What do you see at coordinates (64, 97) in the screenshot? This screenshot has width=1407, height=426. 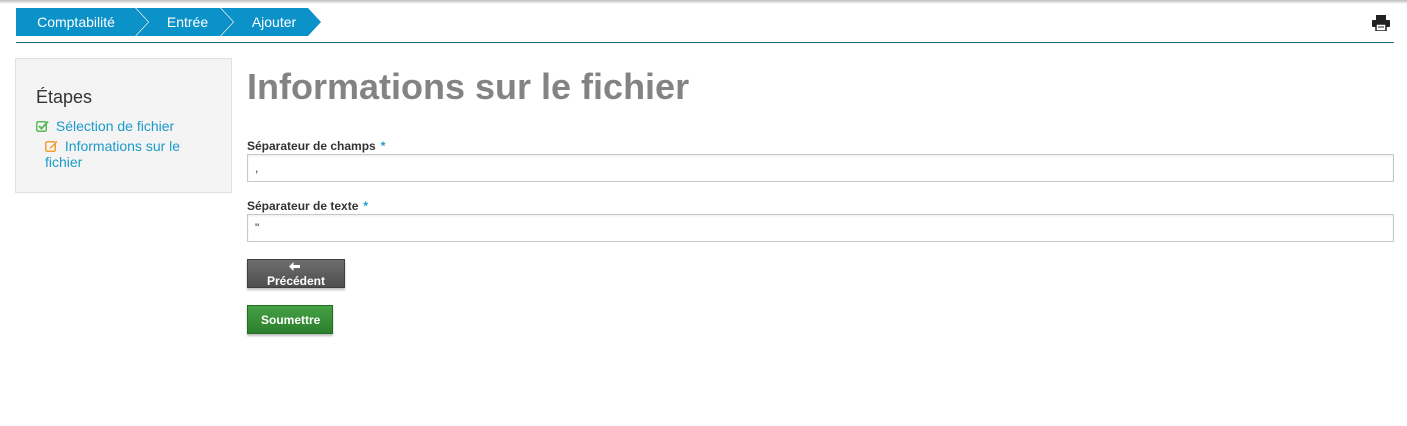 I see `steps-title: Étapes` at bounding box center [64, 97].